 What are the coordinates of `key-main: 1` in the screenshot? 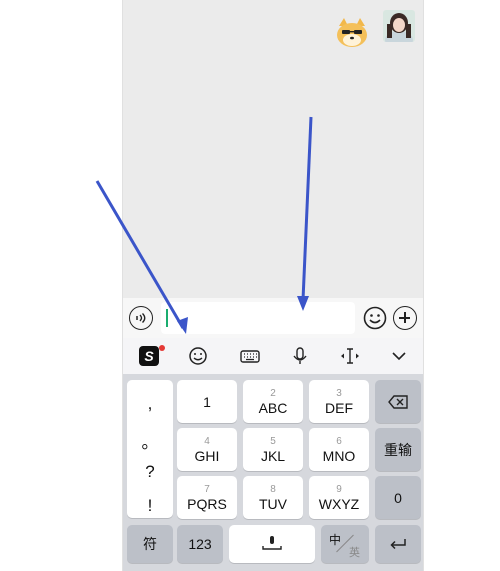 It's located at (207, 401).